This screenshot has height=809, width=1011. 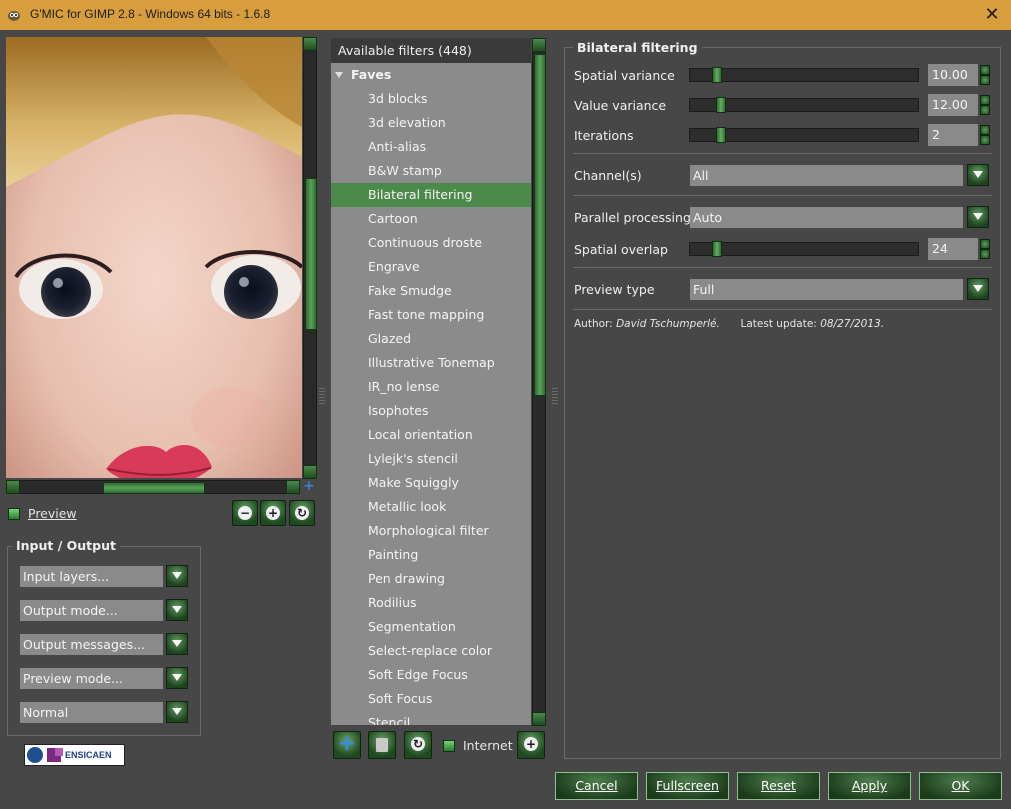 I want to click on preview-vertical-scrollbar, so click(x=310, y=258).